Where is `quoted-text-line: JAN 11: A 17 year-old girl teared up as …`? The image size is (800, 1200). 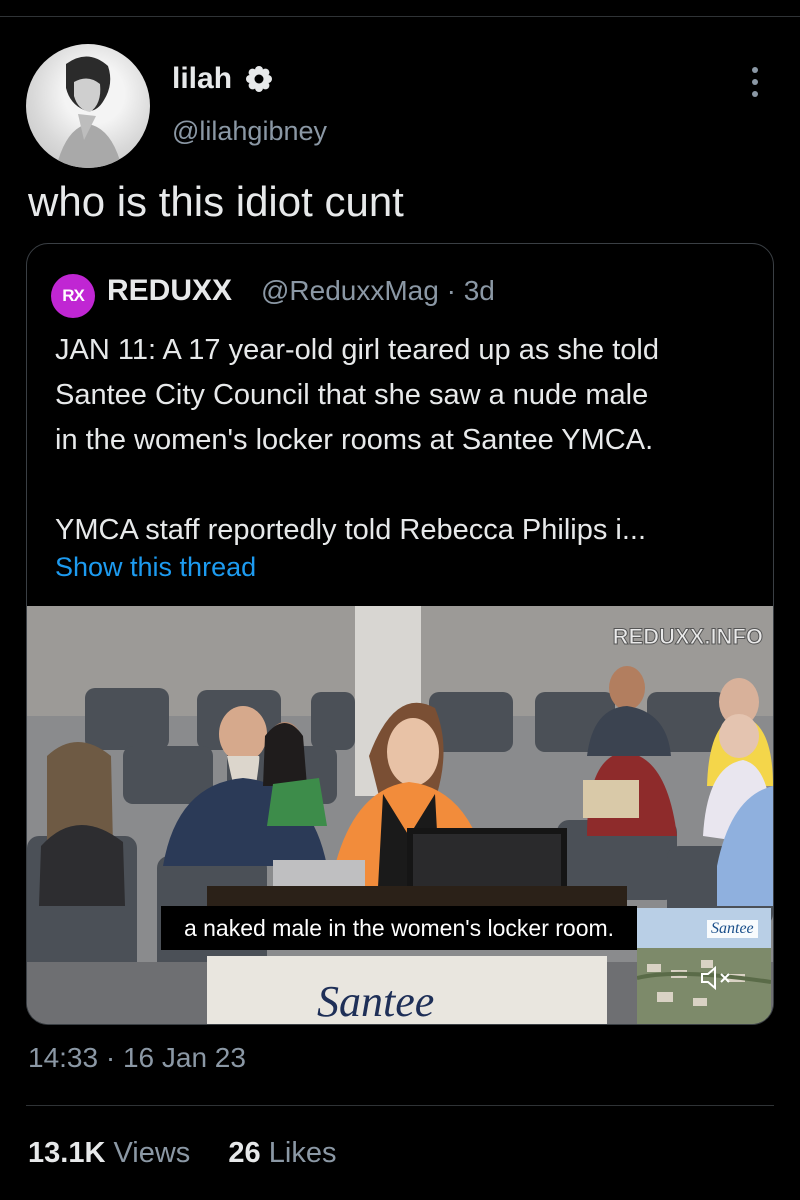 quoted-text-line: JAN 11: A 17 year-old girl teared up as … is located at coordinates (357, 350).